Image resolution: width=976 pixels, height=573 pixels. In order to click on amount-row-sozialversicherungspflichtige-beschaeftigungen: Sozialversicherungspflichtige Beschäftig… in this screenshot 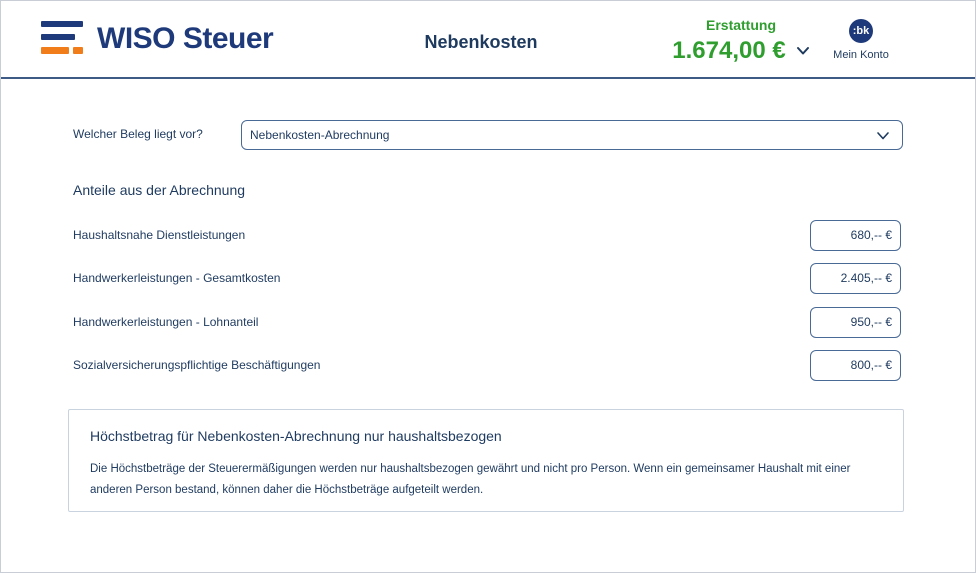, I will do `click(488, 366)`.